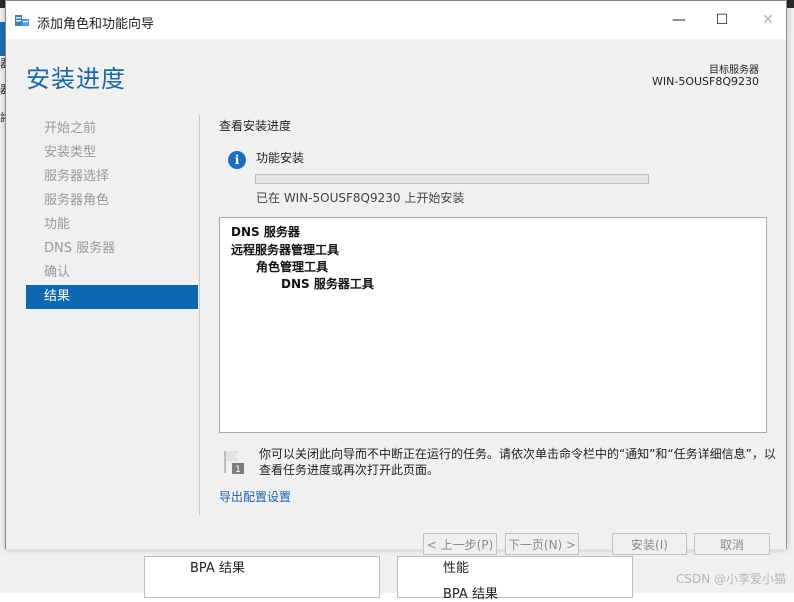 The width and height of the screenshot is (794, 602). Describe the element at coordinates (57, 272) in the screenshot. I see `nav-item-confirmation: 确认` at that location.